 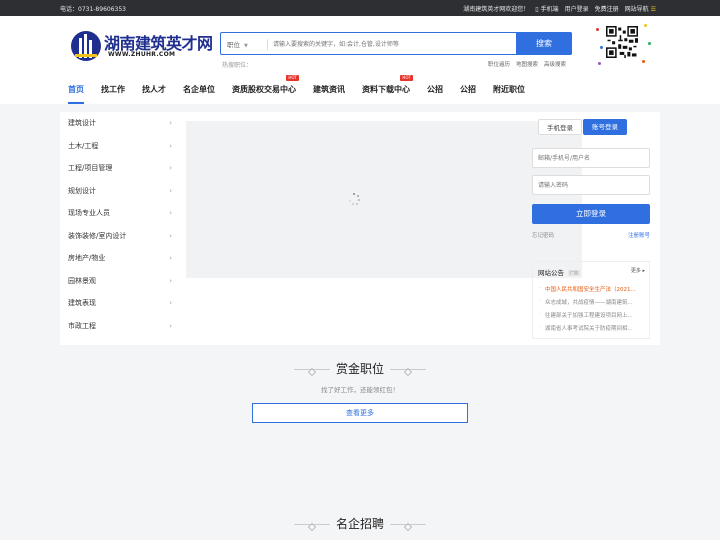 I want to click on category-item: 市政工程 ›, so click(x=120, y=326).